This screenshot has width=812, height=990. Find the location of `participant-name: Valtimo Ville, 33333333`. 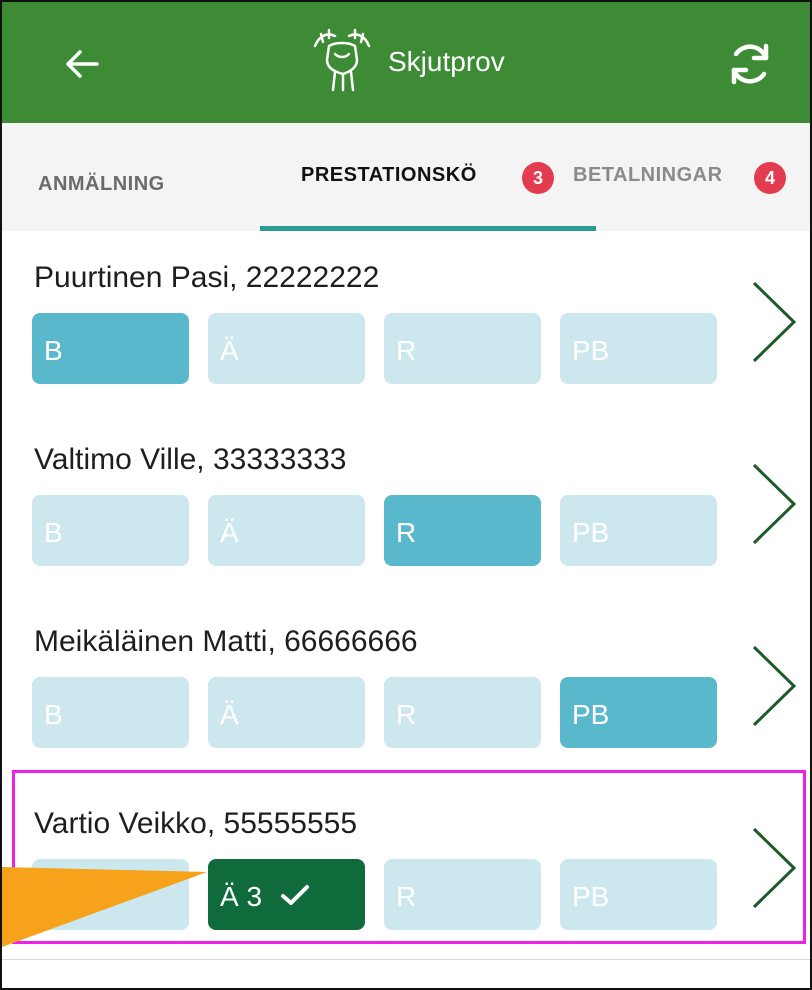

participant-name: Valtimo Ville, 33333333 is located at coordinates (190, 459).